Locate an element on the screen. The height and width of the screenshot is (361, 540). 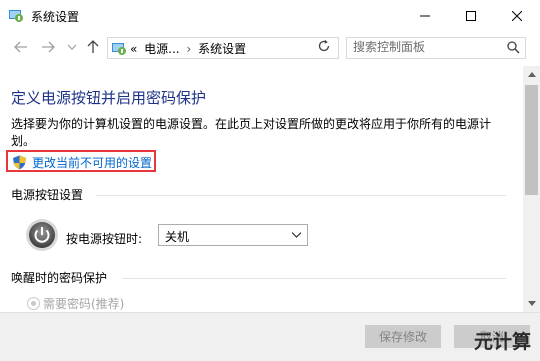
save-changes-button: 保存修改 is located at coordinates (403, 336).